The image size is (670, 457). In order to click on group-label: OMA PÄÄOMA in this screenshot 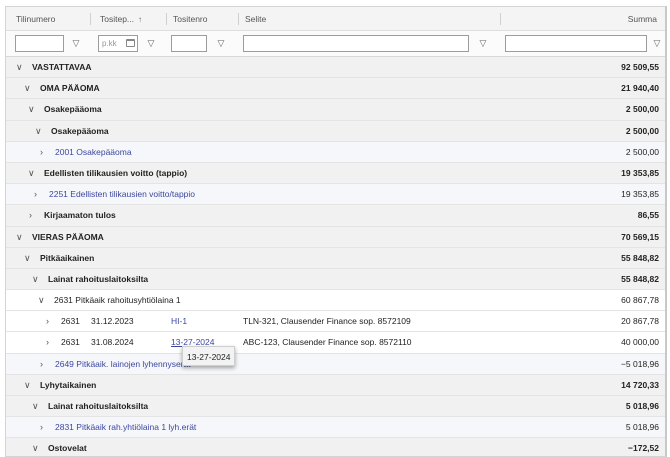, I will do `click(70, 88)`.